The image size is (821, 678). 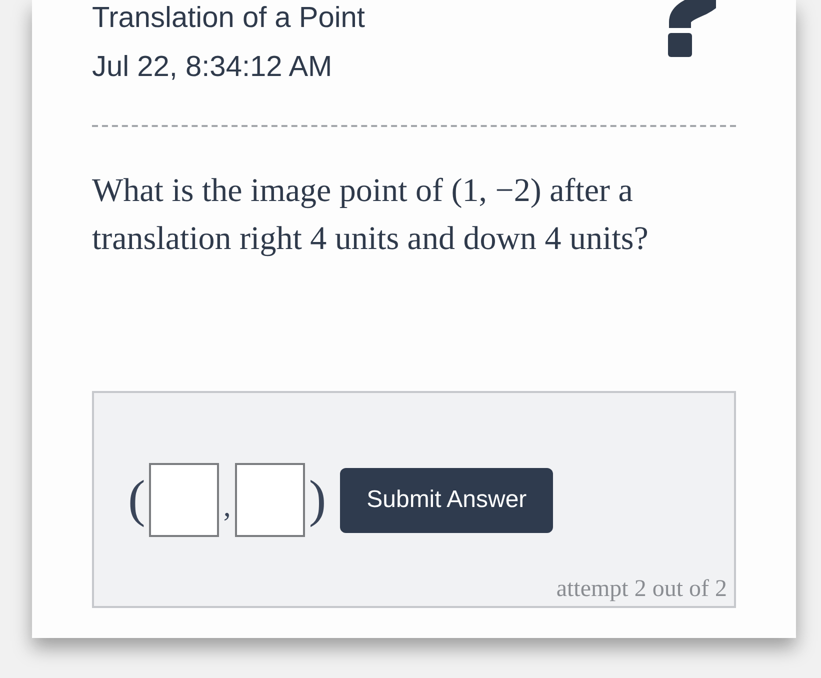 What do you see at coordinates (228, 18) in the screenshot?
I see `lesson-title: Translation of a Point` at bounding box center [228, 18].